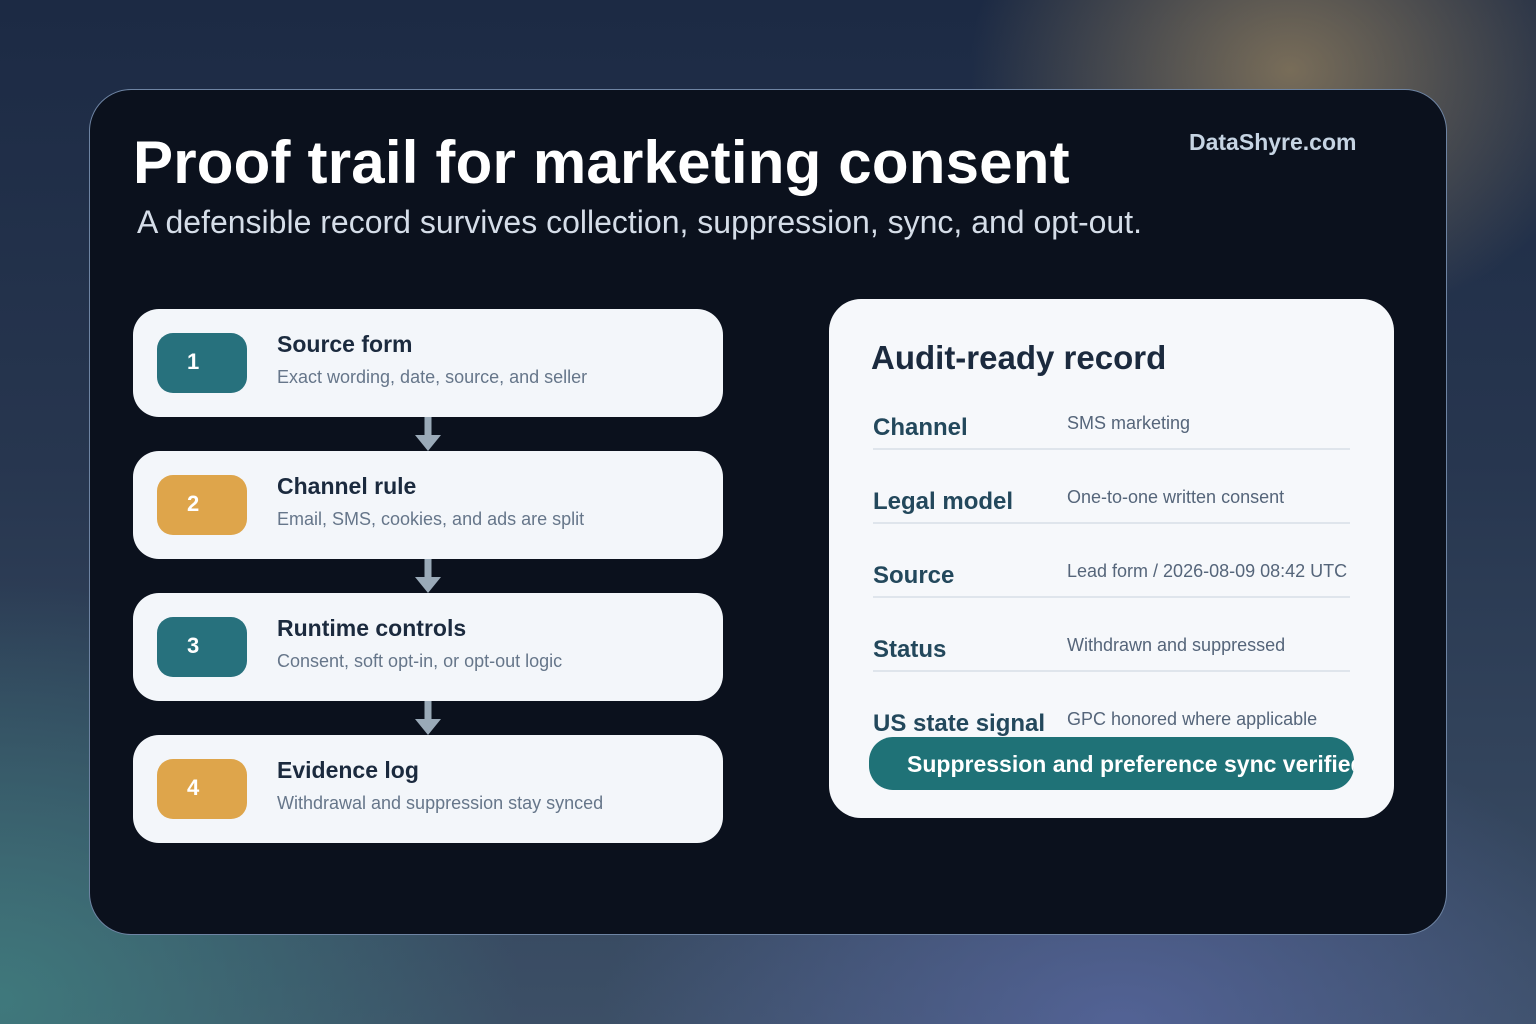 The height and width of the screenshot is (1024, 1536). What do you see at coordinates (202, 363) in the screenshot?
I see `step-number-badge: 1` at bounding box center [202, 363].